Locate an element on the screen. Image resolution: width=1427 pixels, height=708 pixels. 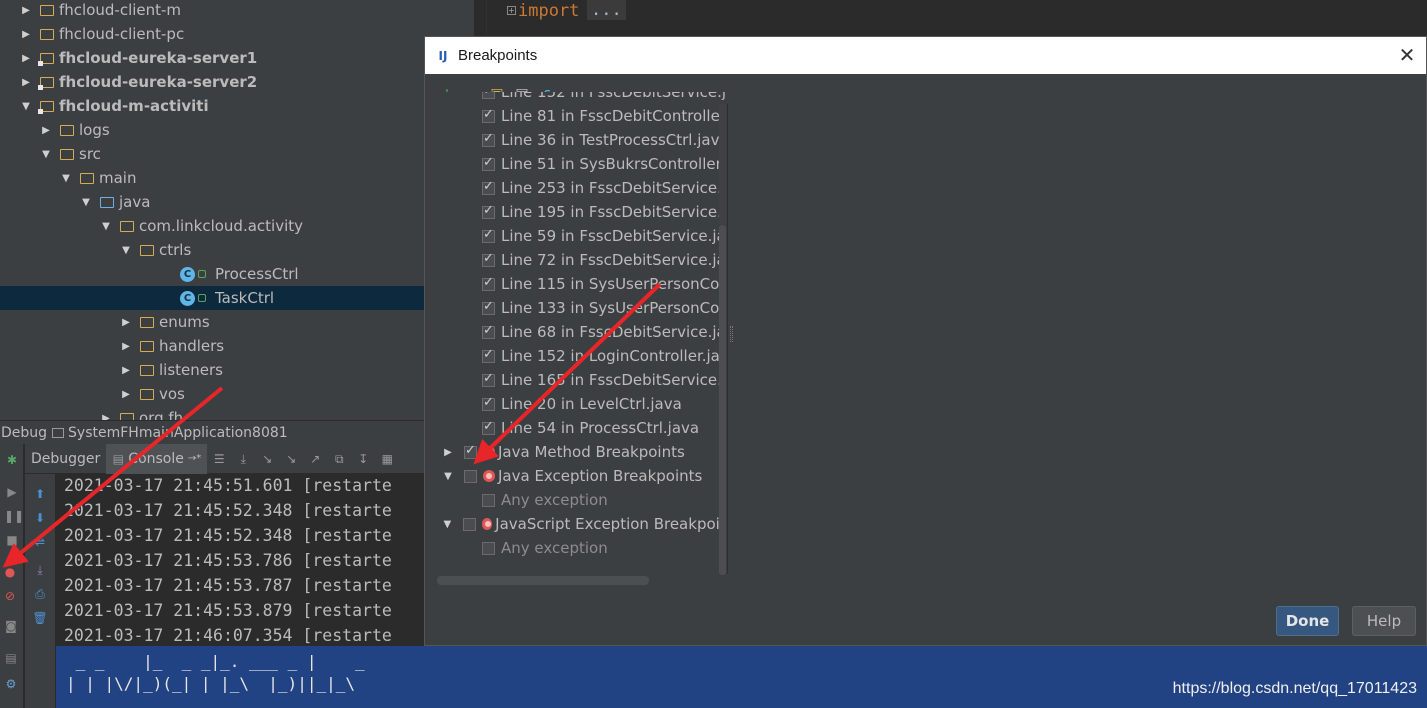
step-into-icon: ↘ is located at coordinates (267, 459).